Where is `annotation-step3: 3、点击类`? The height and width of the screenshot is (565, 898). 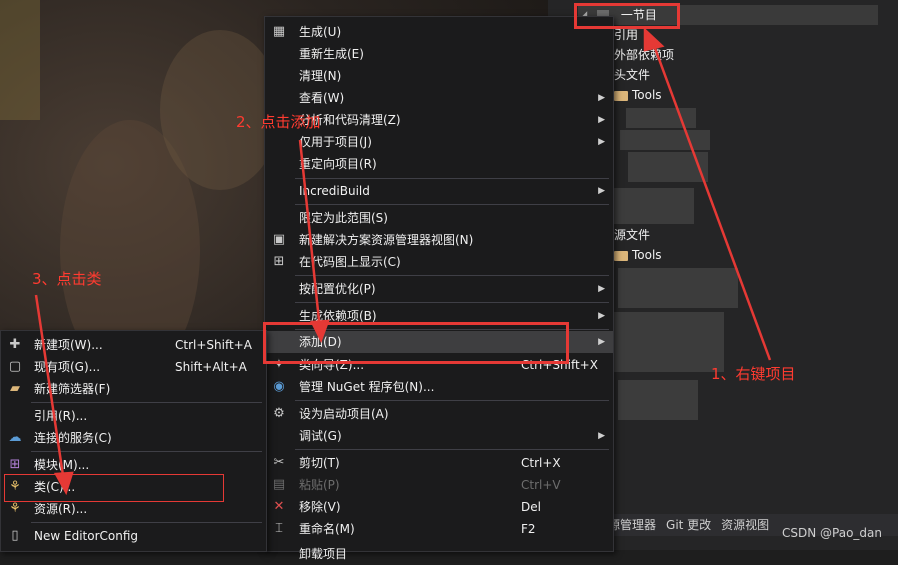 annotation-step3: 3、点击类 is located at coordinates (67, 279).